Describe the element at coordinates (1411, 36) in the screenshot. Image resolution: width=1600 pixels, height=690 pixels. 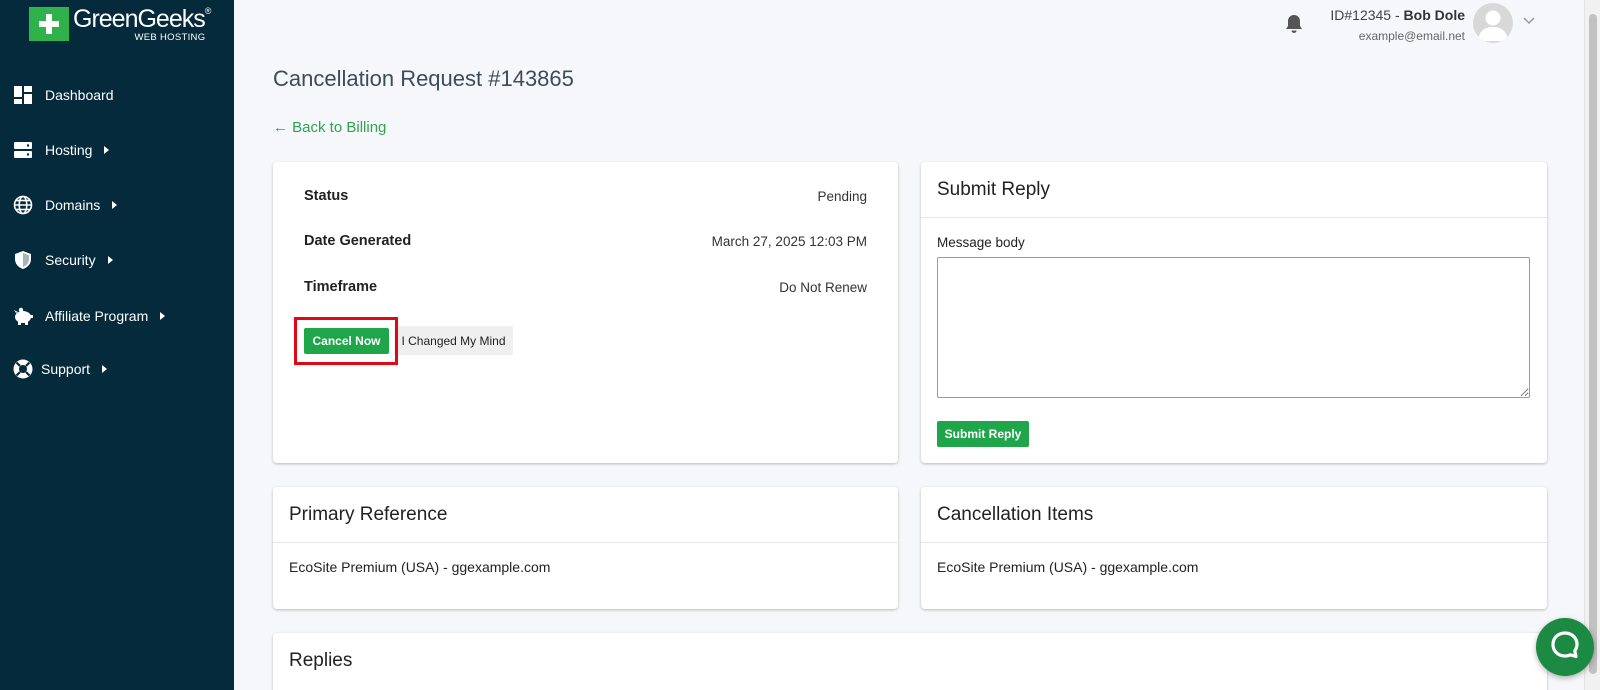
I see `user-email: example@email.net` at that location.